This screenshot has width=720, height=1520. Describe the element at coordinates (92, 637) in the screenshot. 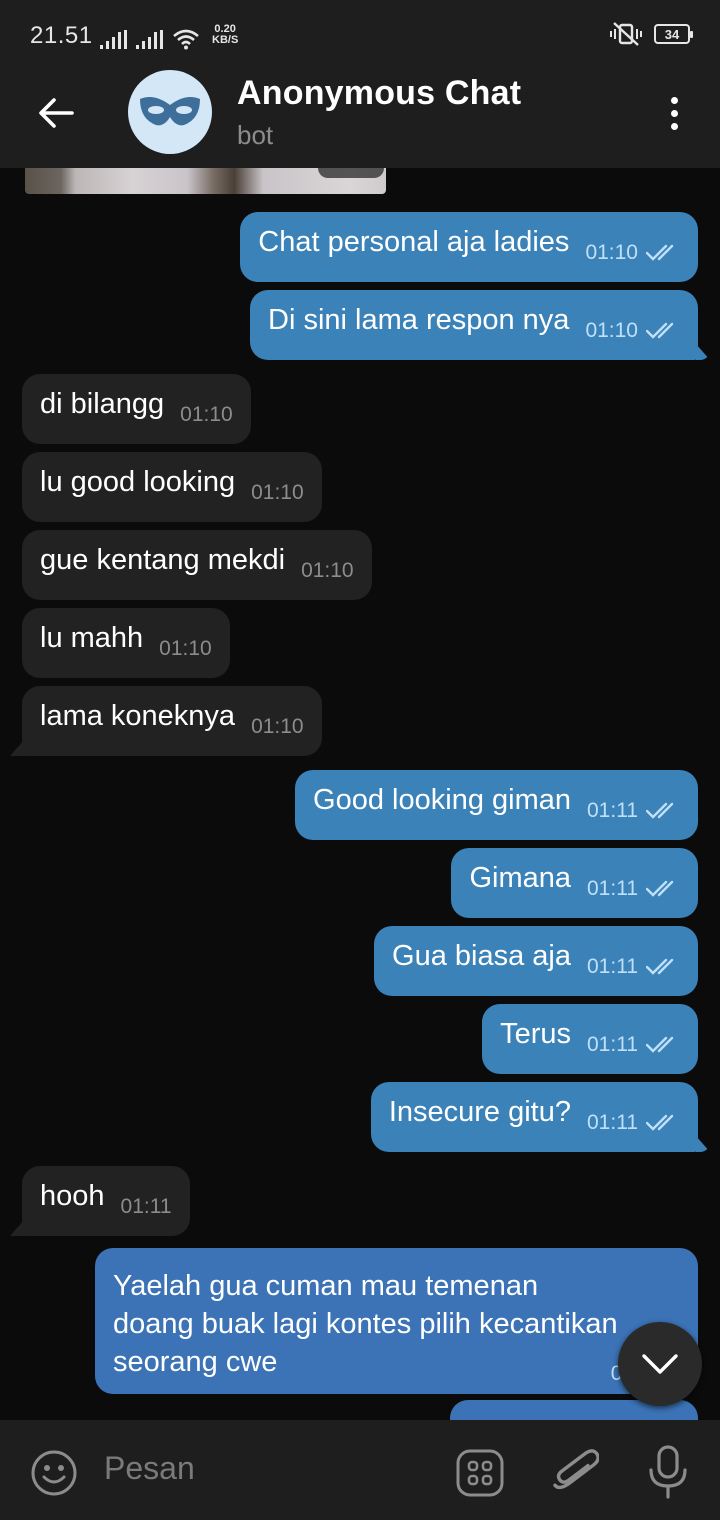

I see `message-text: lu mahh` at that location.